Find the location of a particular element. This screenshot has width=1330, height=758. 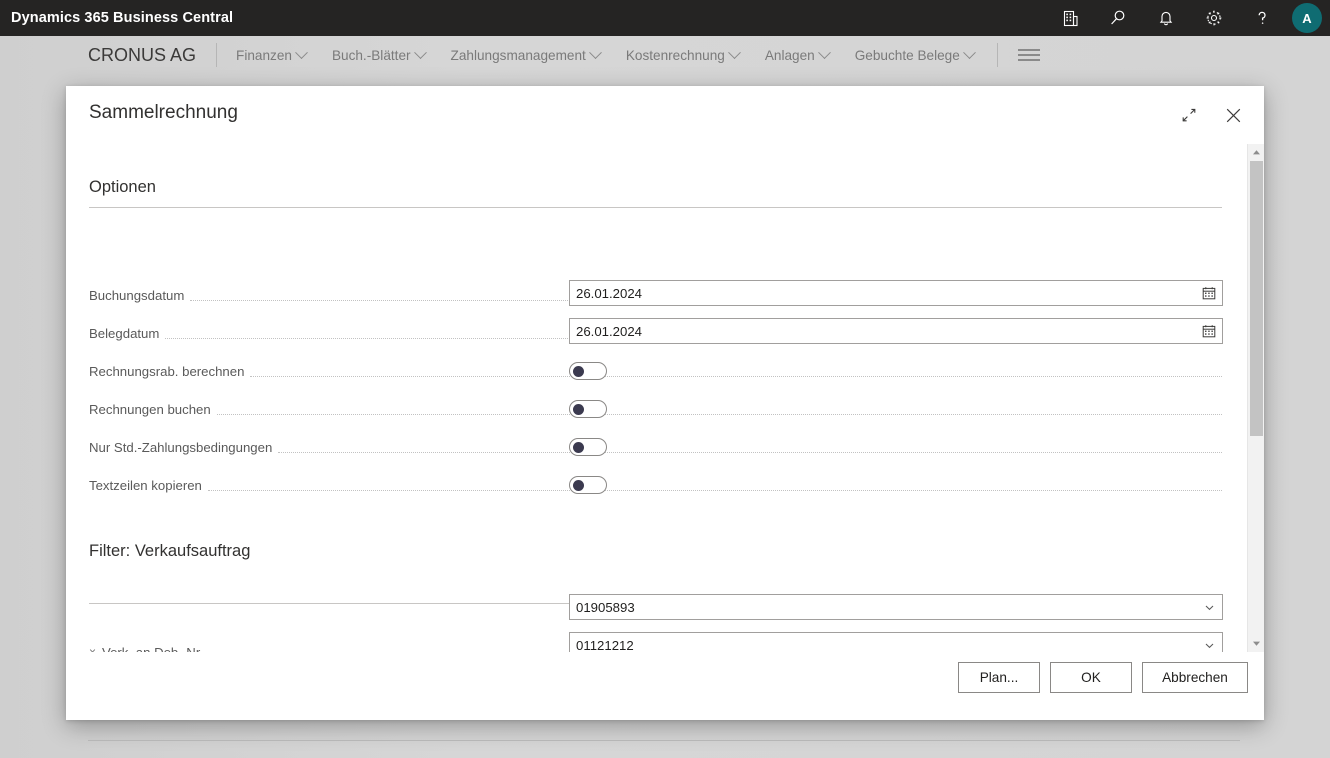

nav-item-anlagen: Anlagen is located at coordinates (797, 54).